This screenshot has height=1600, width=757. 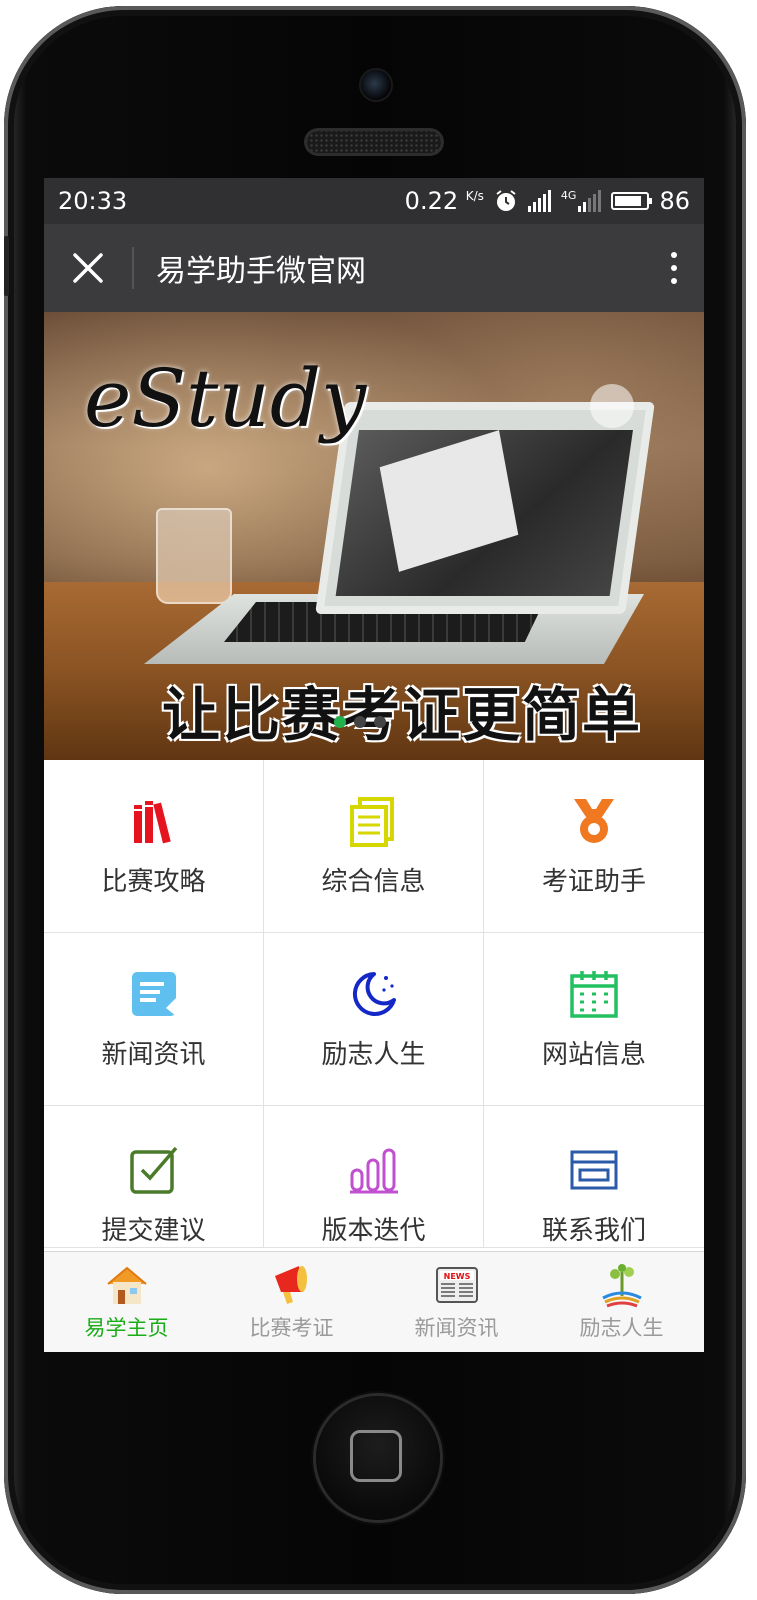 What do you see at coordinates (674, 268) in the screenshot?
I see `more-button` at bounding box center [674, 268].